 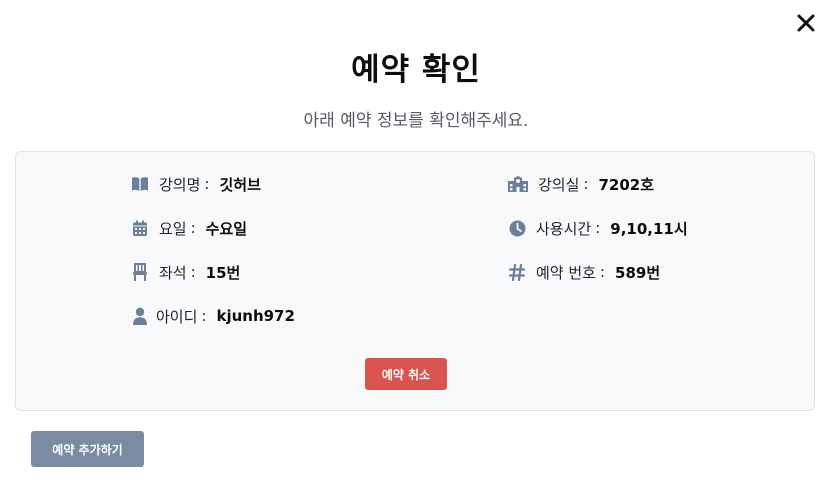 I want to click on detail-usage-time: 사용시간 : 9,10,11시, so click(x=598, y=228).